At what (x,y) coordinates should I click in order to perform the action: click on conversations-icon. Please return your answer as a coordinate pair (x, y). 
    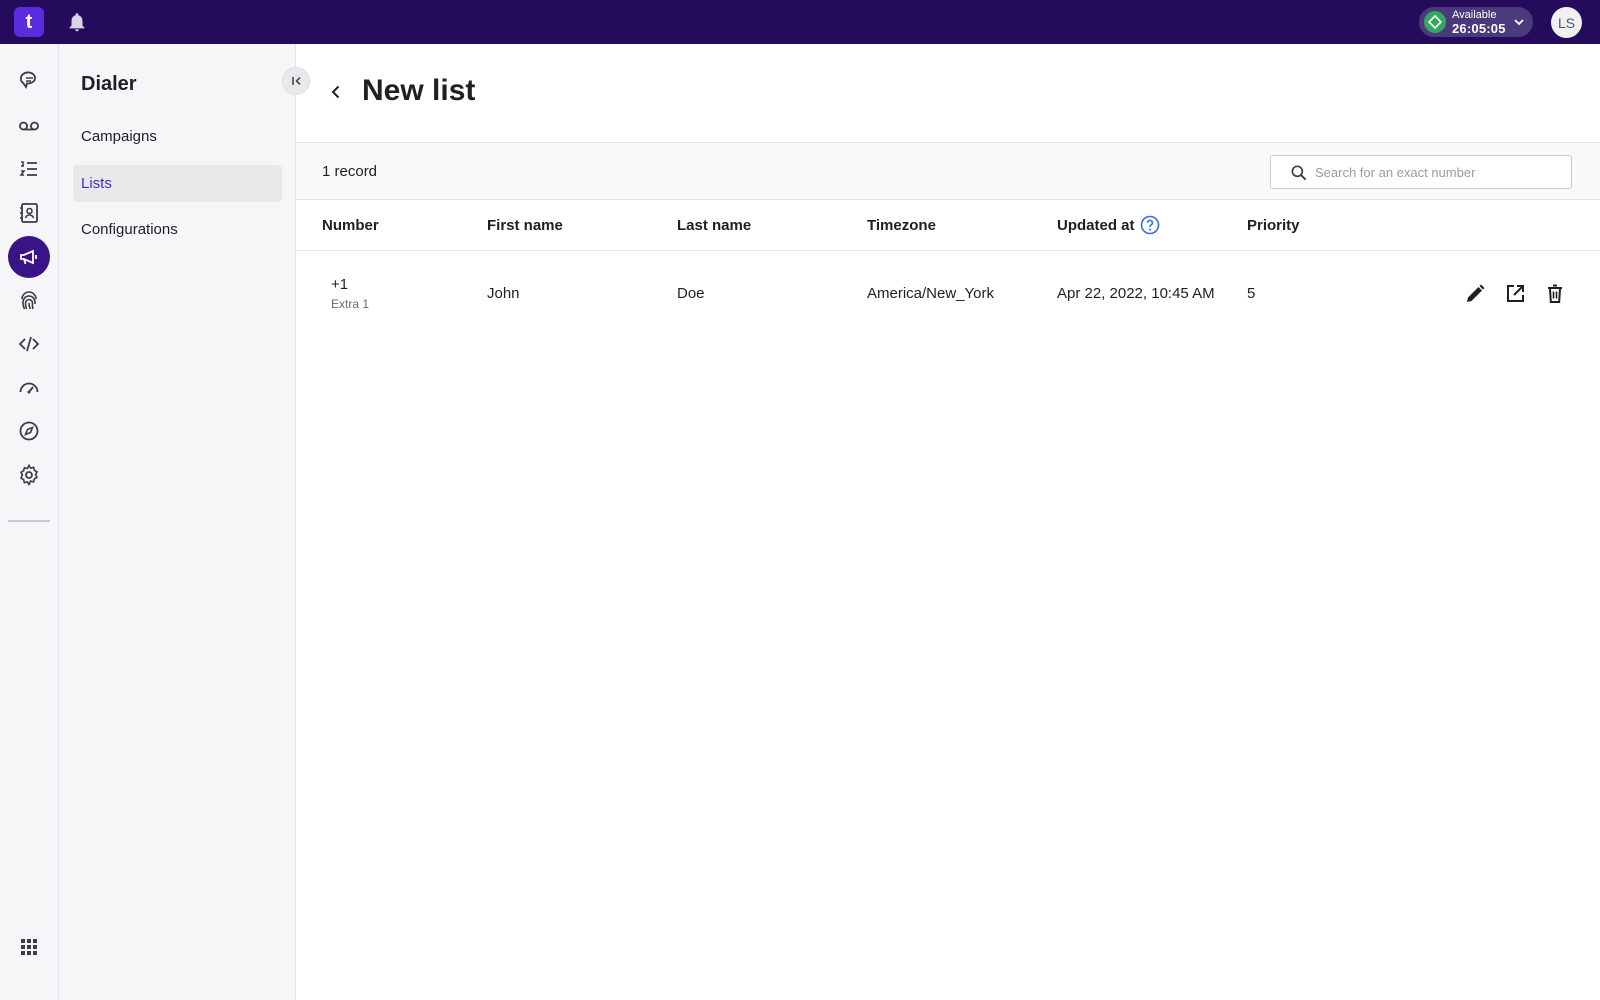
    Looking at the image, I should click on (29, 81).